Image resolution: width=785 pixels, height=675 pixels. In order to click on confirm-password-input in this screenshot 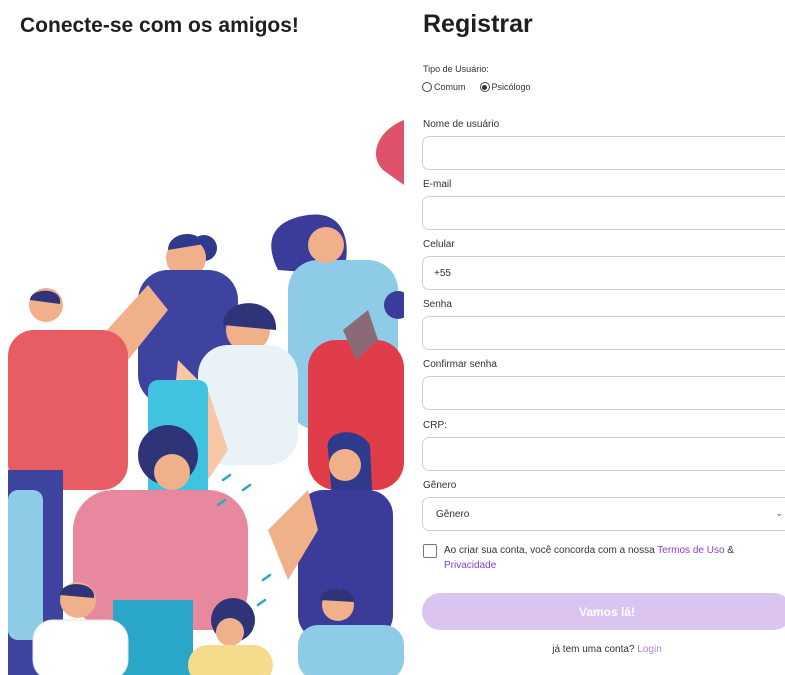, I will do `click(603, 393)`.